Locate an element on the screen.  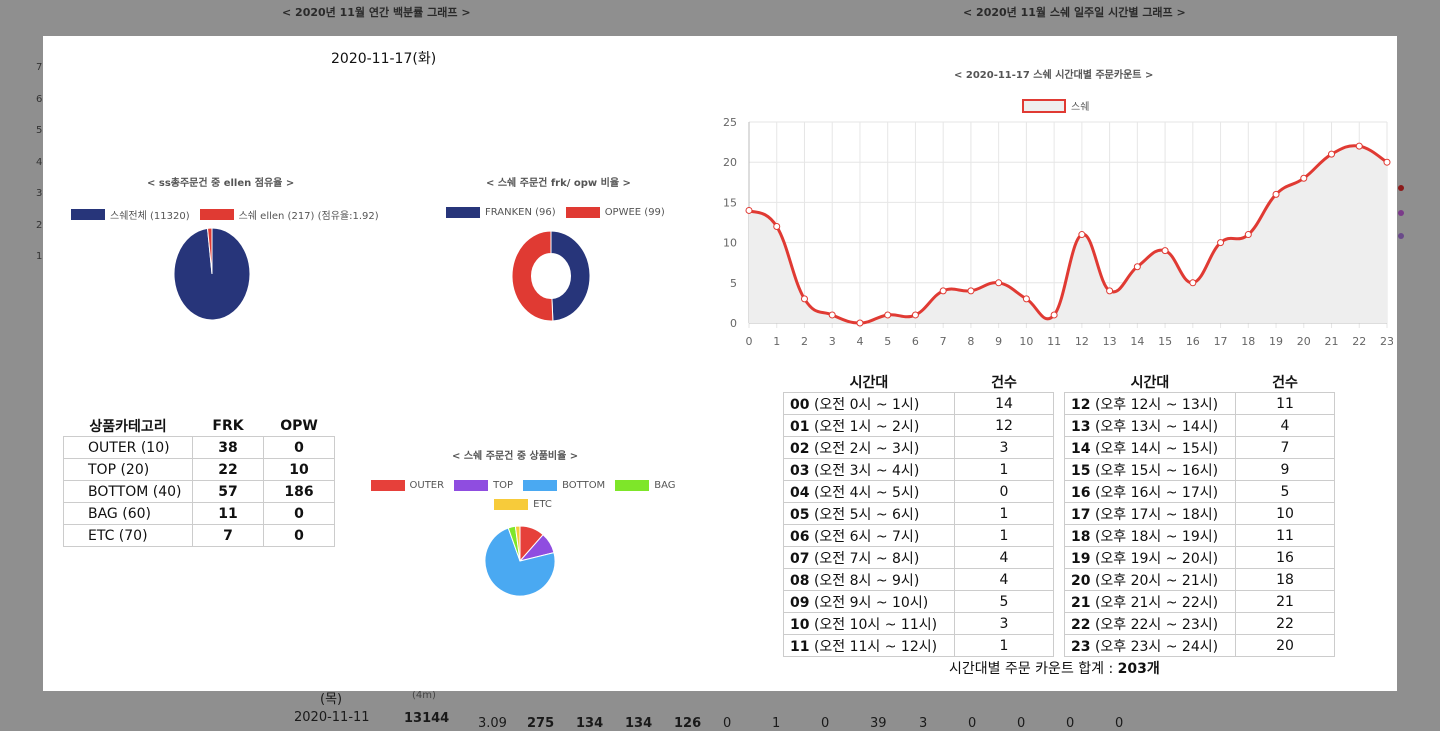
hour-table-row: 04 (오전 4시 ~ 5시) 0 is located at coordinates (918, 491).